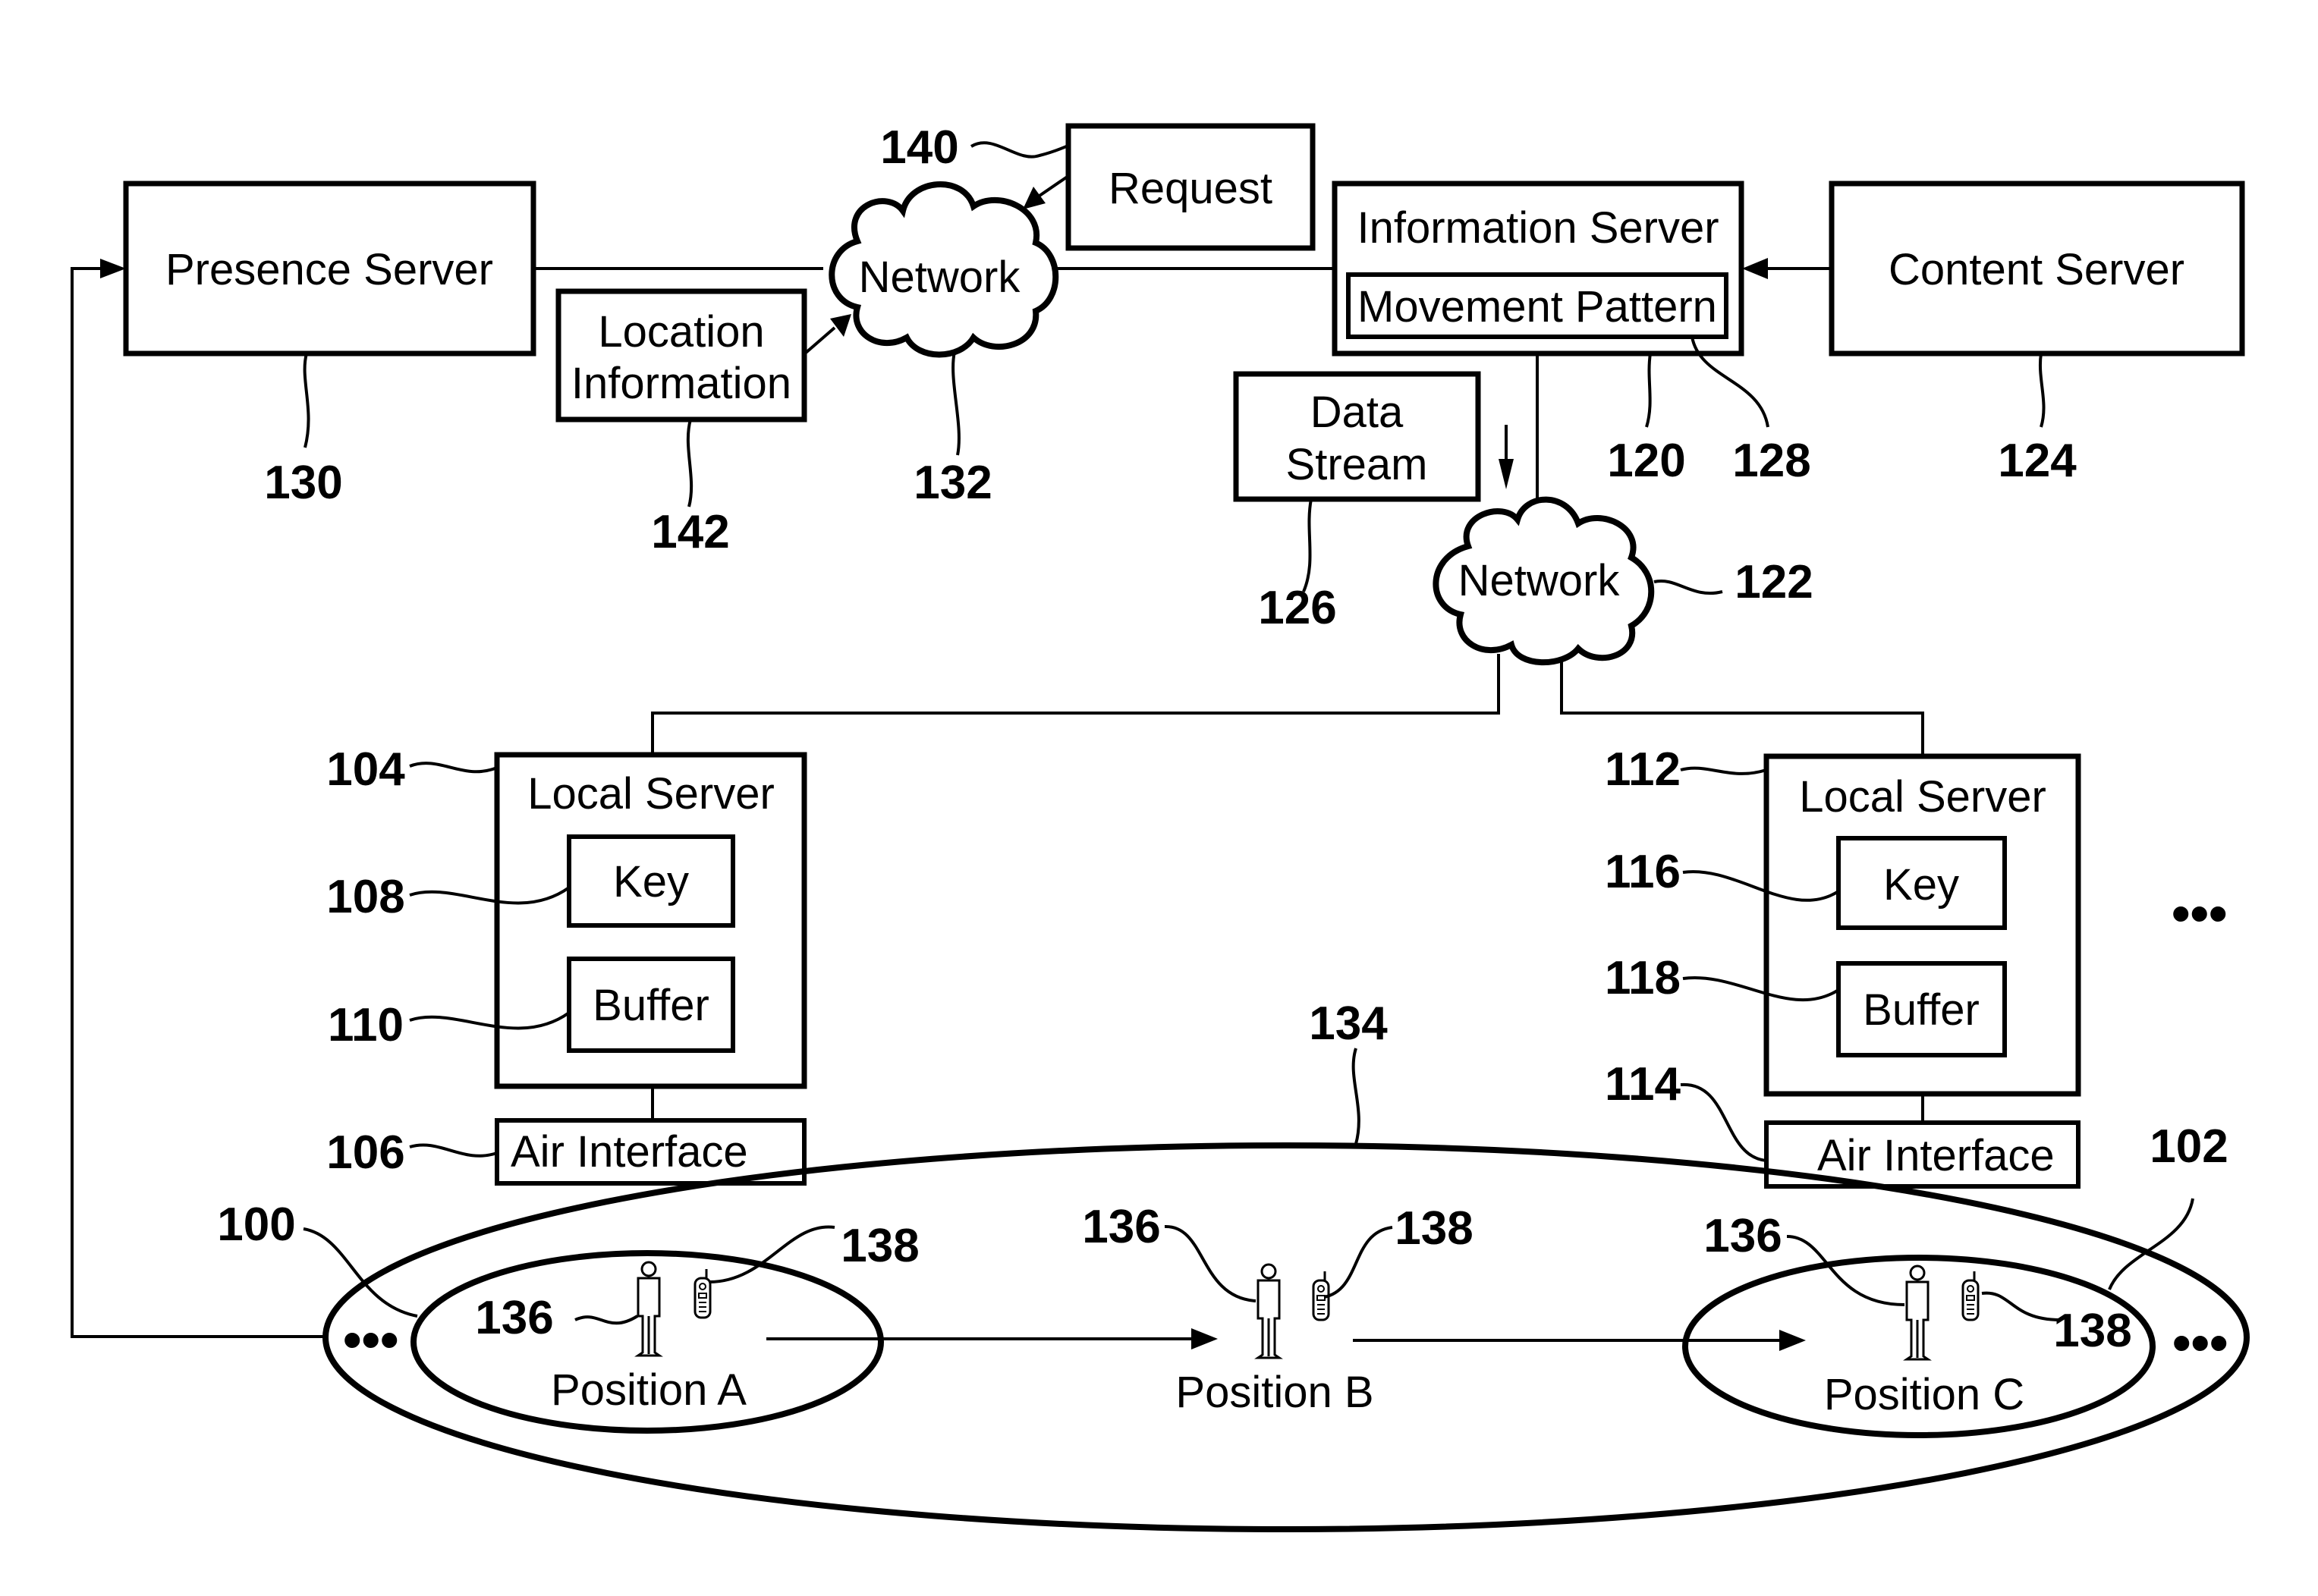 The width and height of the screenshot is (2318, 1596). I want to click on leader-138-a, so click(772, 1254).